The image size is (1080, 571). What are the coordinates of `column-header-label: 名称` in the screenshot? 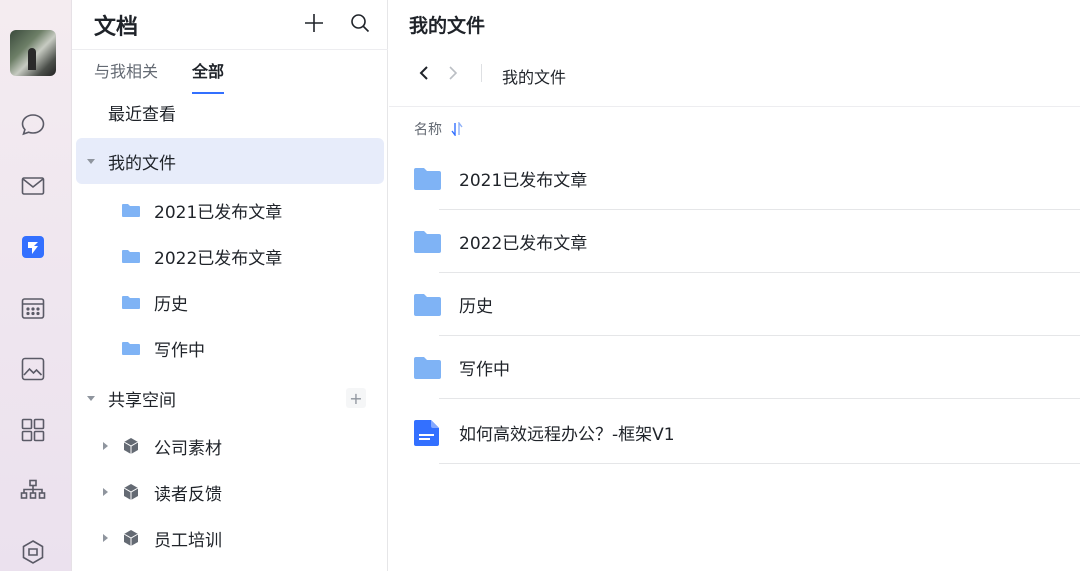 It's located at (428, 130).